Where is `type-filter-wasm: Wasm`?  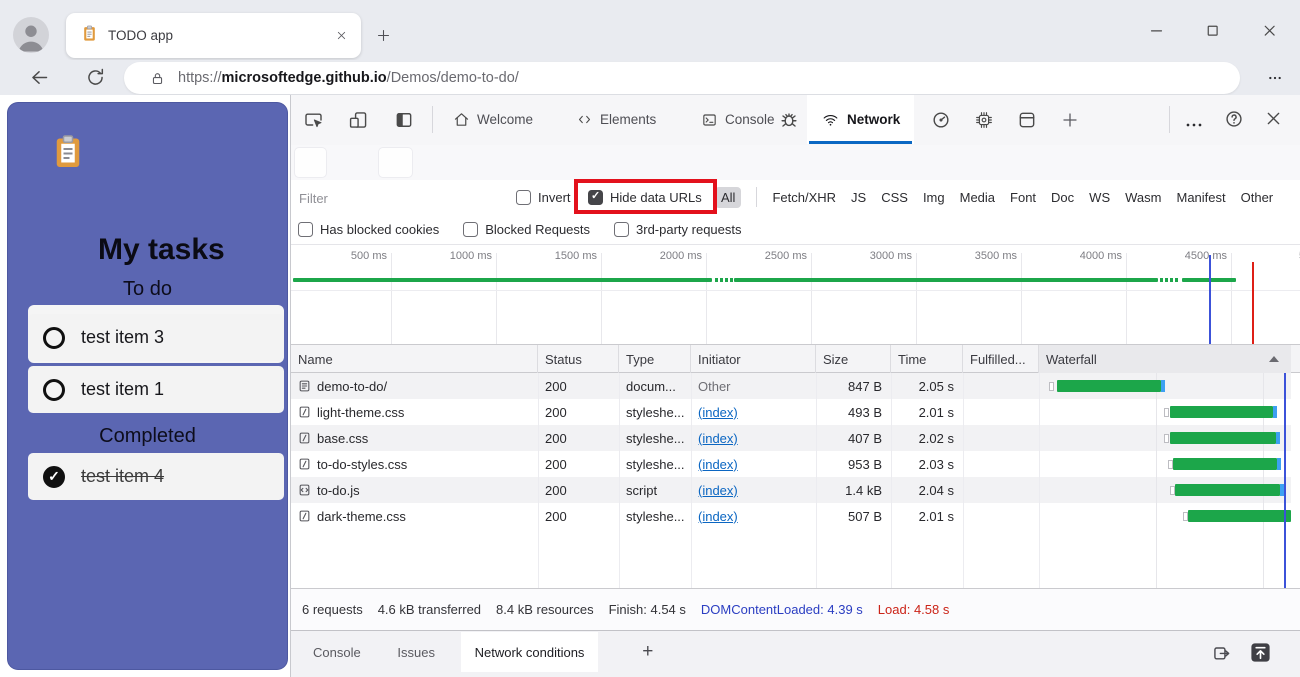
type-filter-wasm: Wasm is located at coordinates (1143, 197).